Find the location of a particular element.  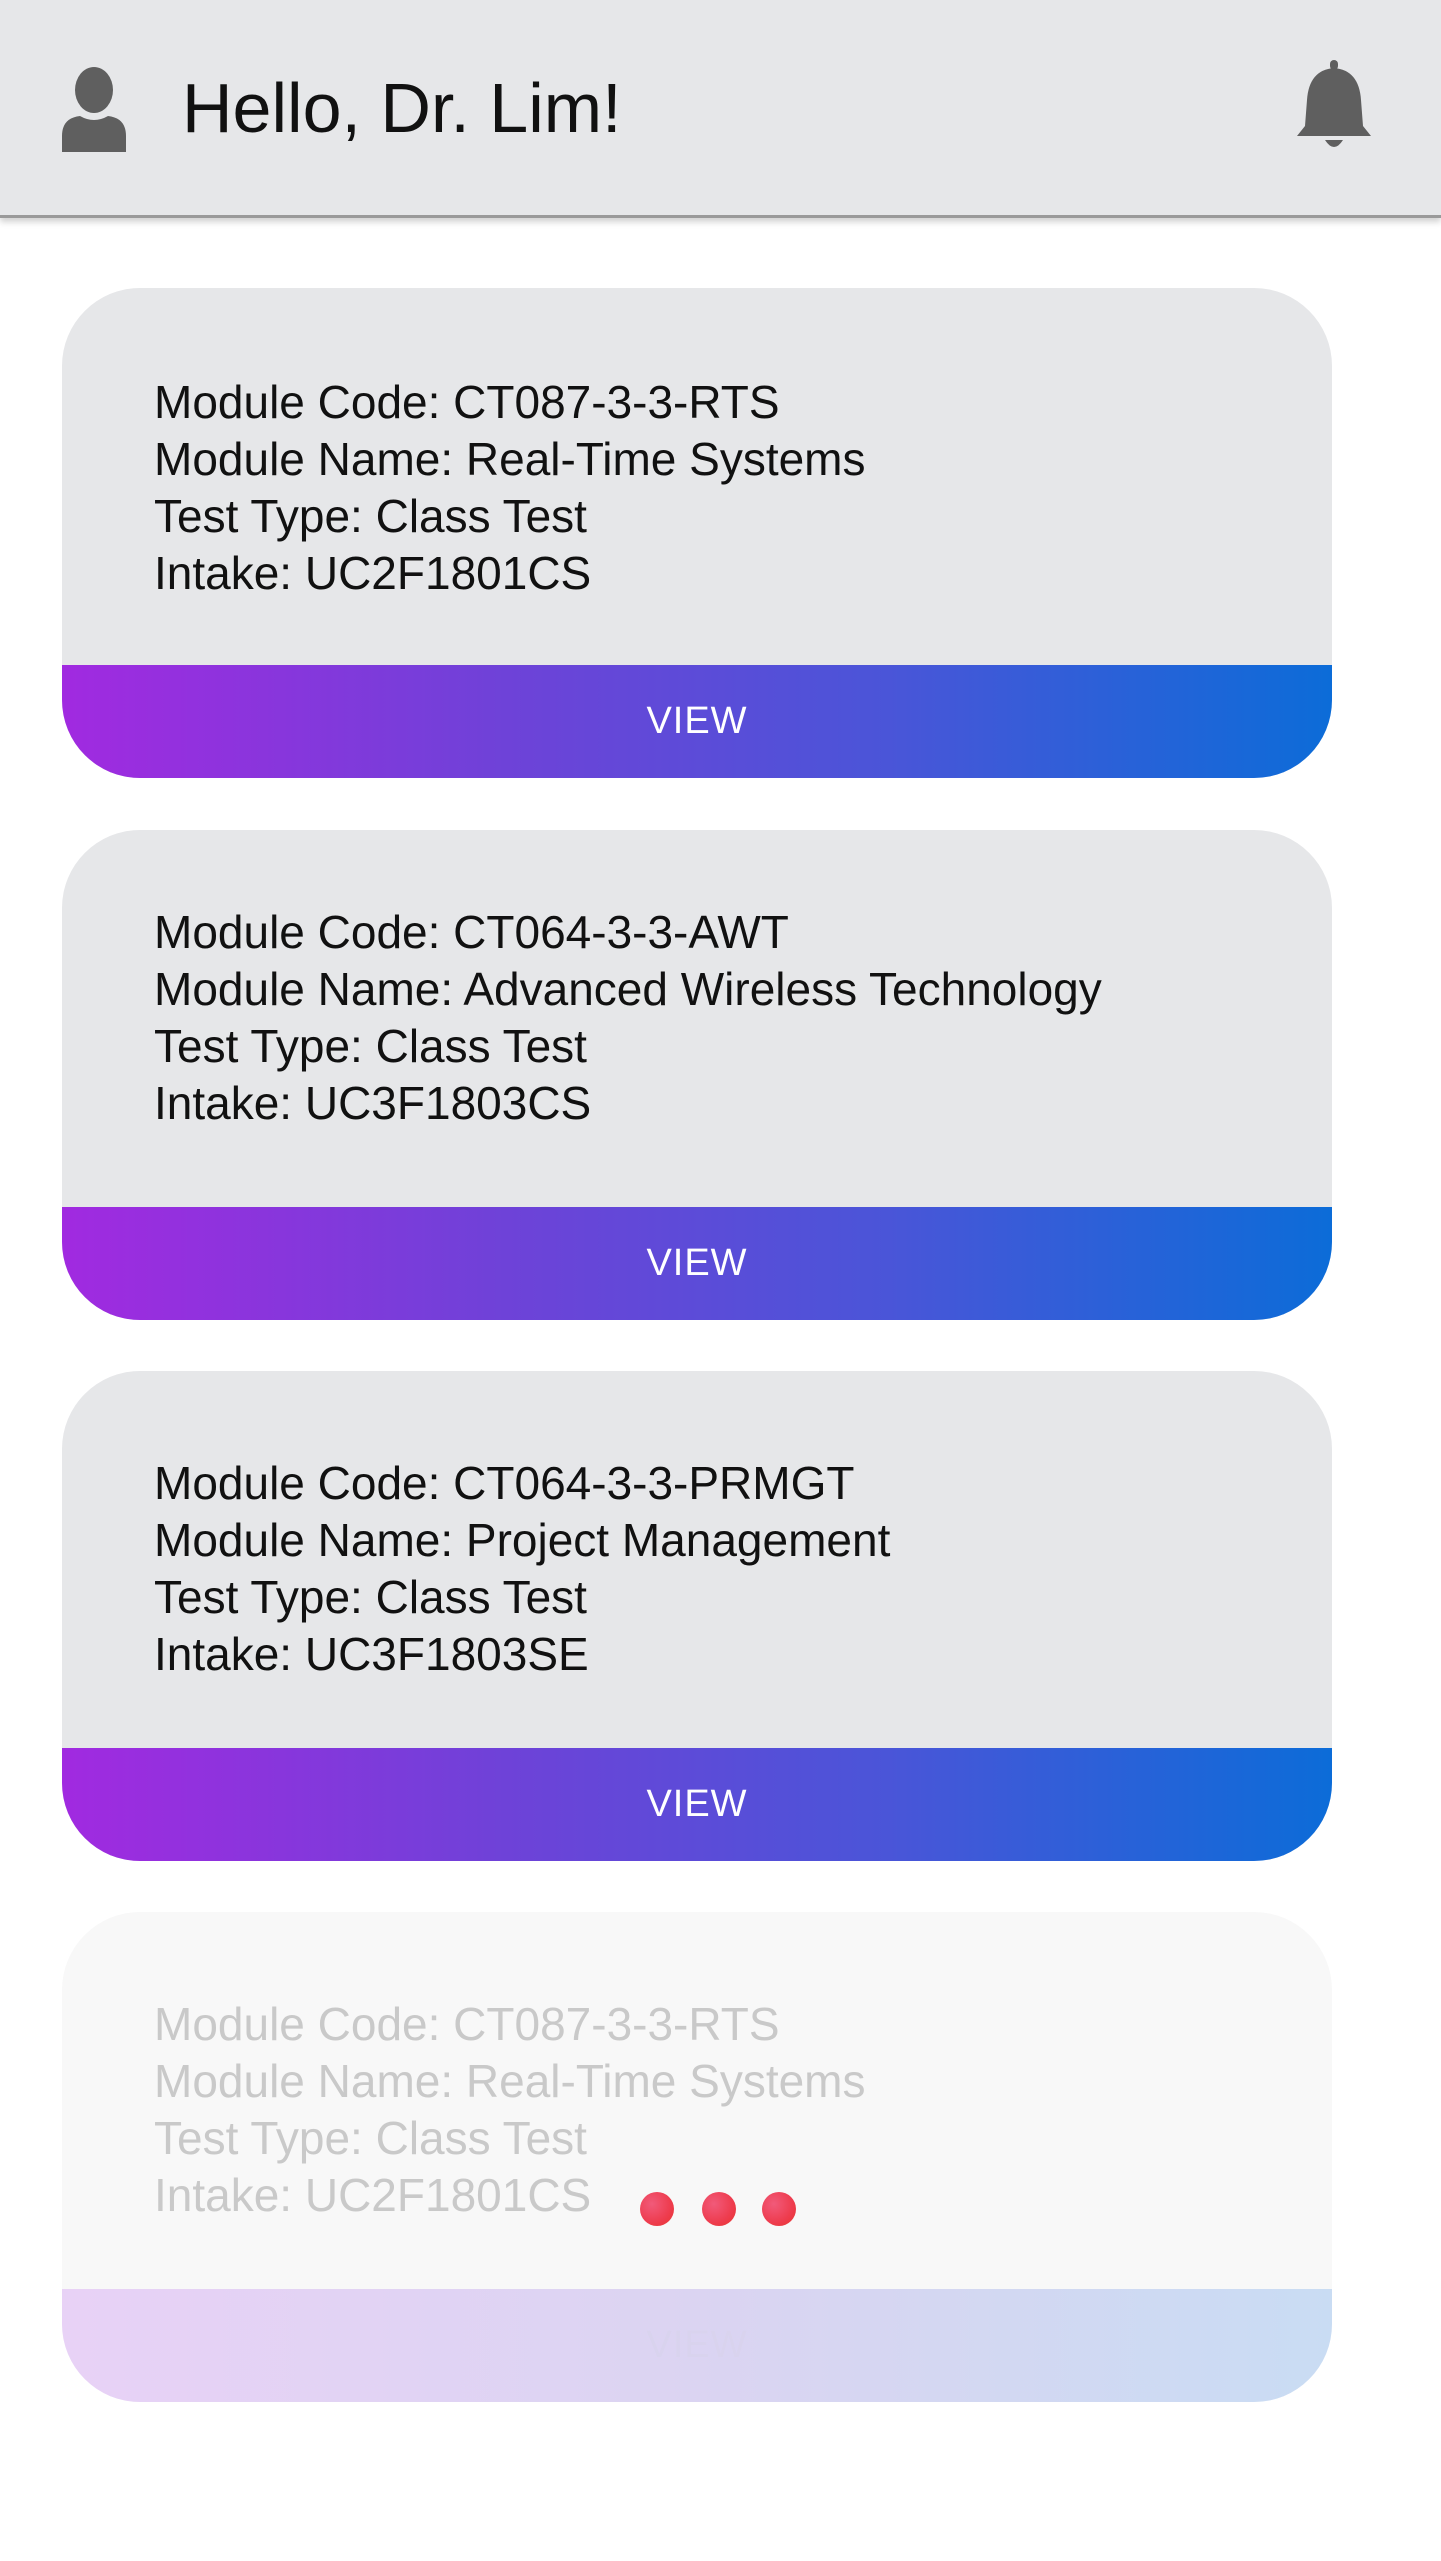

bell-icon is located at coordinates (1334, 107).